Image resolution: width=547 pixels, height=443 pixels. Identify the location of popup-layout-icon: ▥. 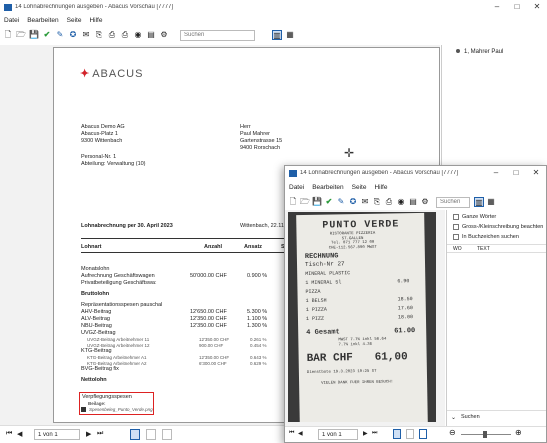
(479, 202).